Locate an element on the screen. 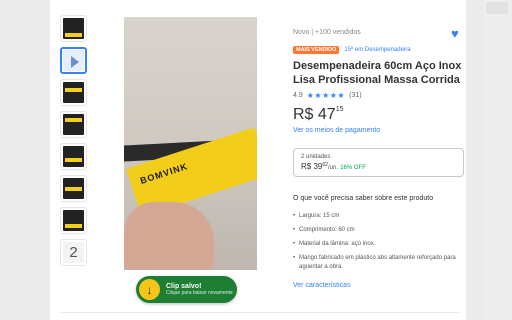  payment-methods-link: Ver os meios de pagamento is located at coordinates (336, 130).